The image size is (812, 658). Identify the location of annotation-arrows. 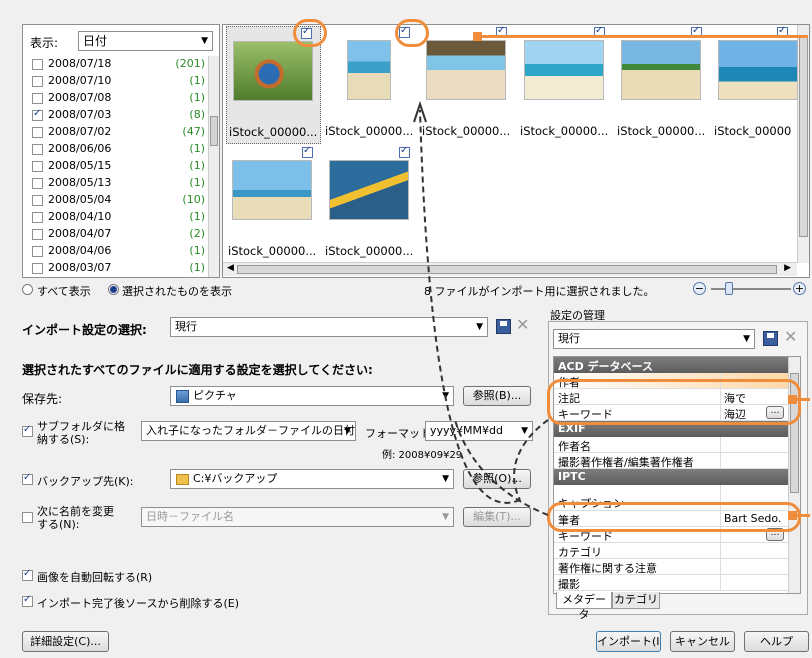
(481, 308).